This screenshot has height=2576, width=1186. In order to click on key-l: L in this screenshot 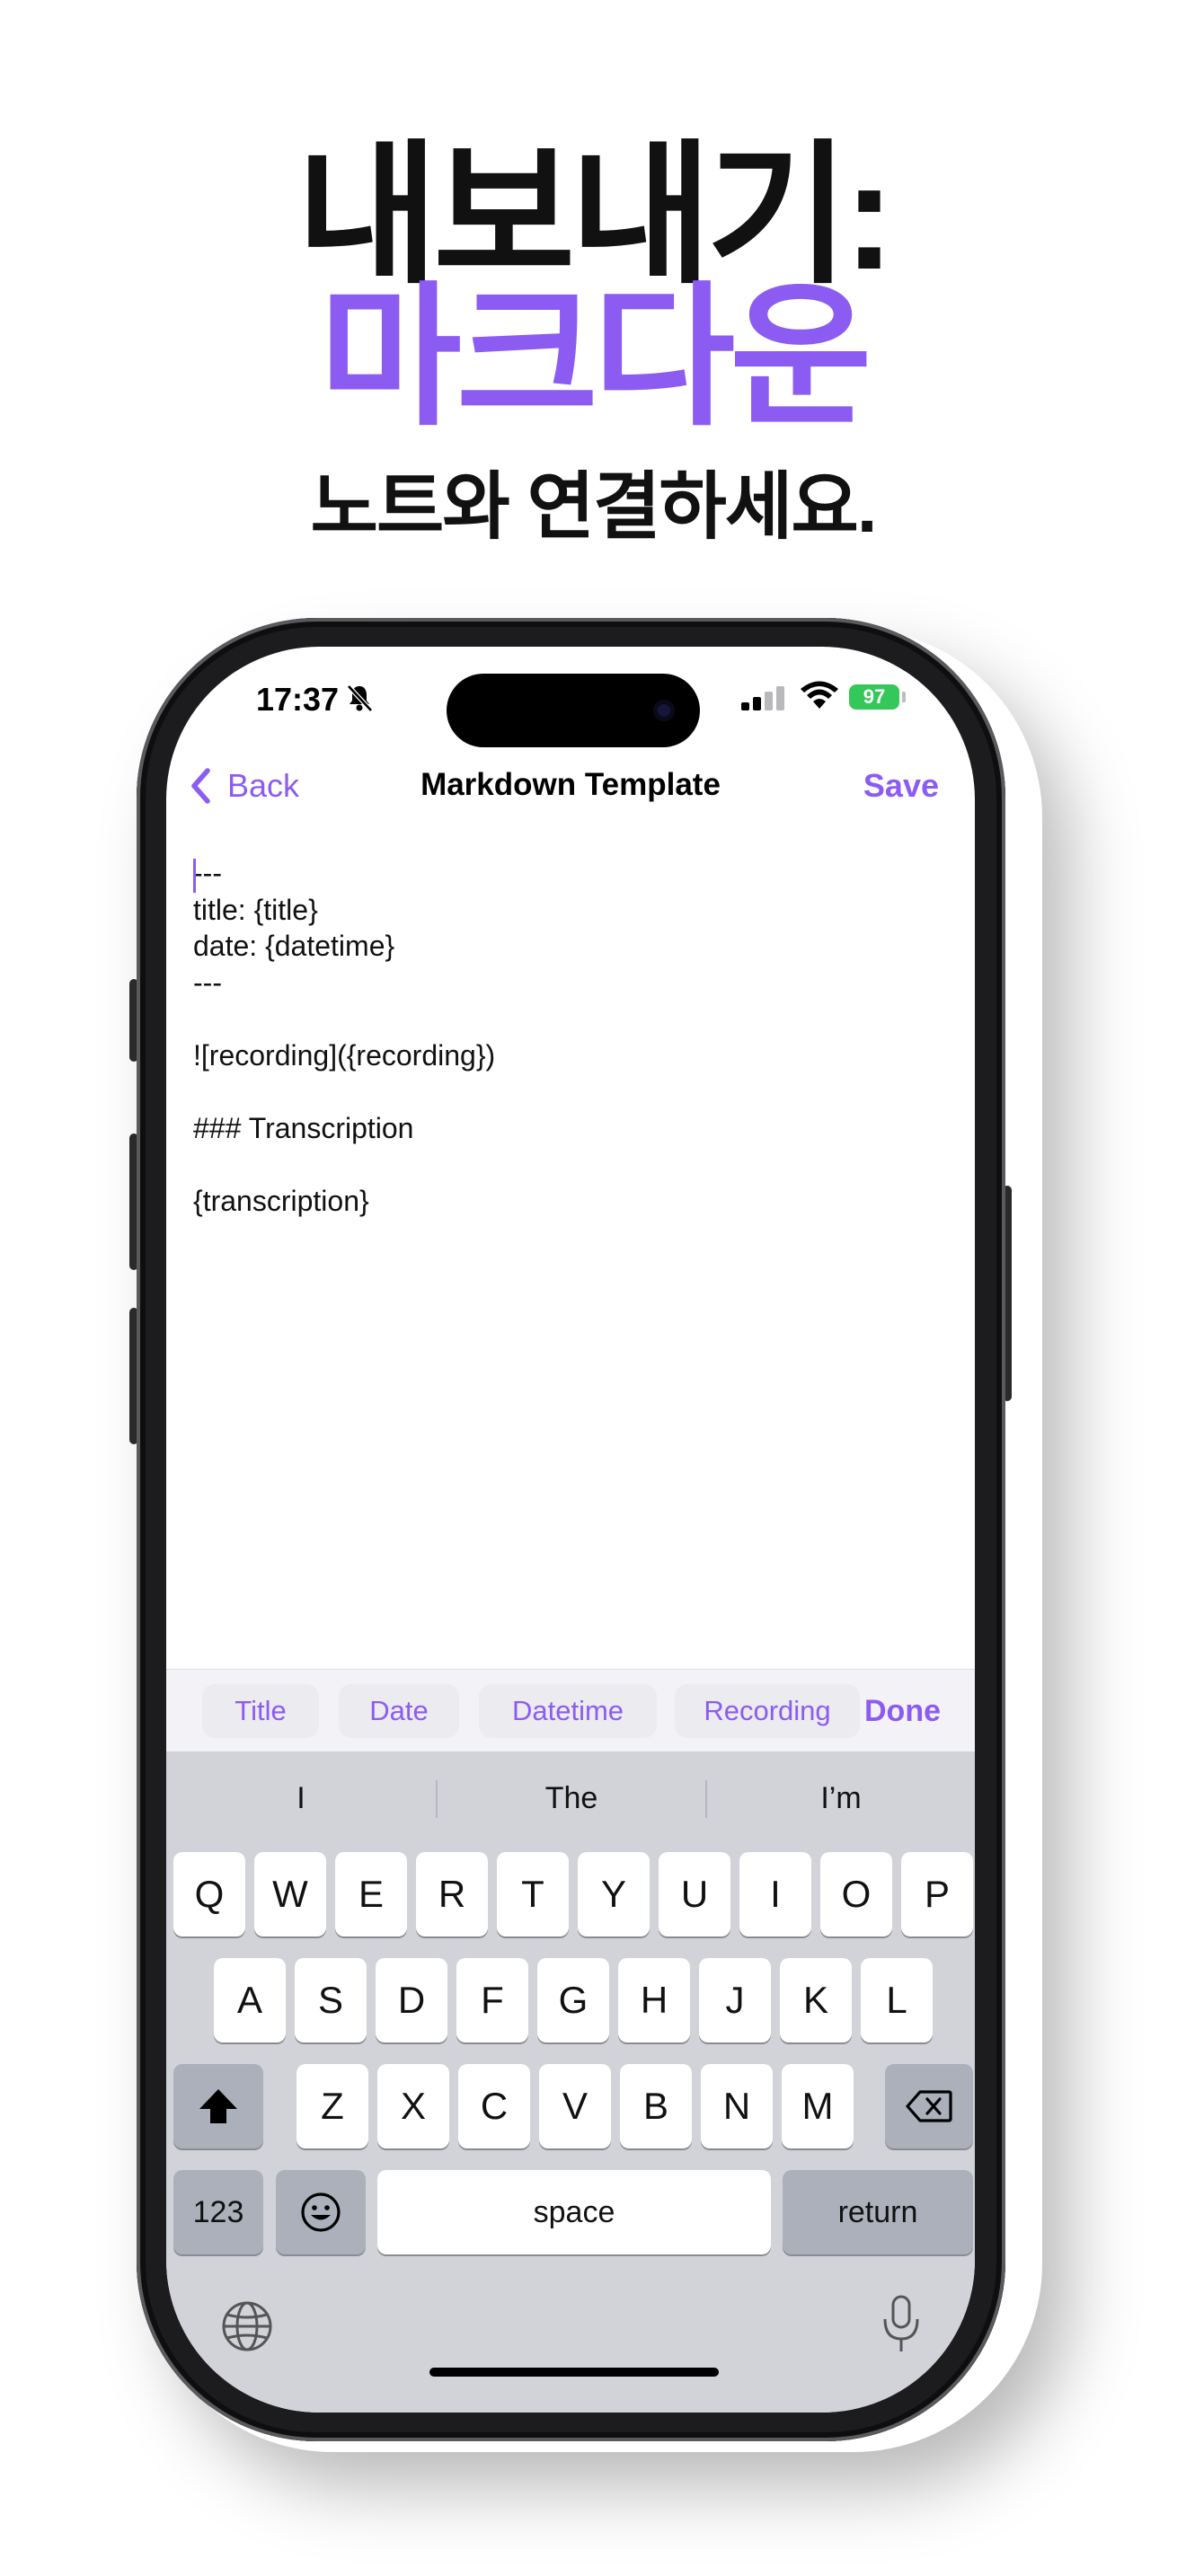, I will do `click(897, 2000)`.